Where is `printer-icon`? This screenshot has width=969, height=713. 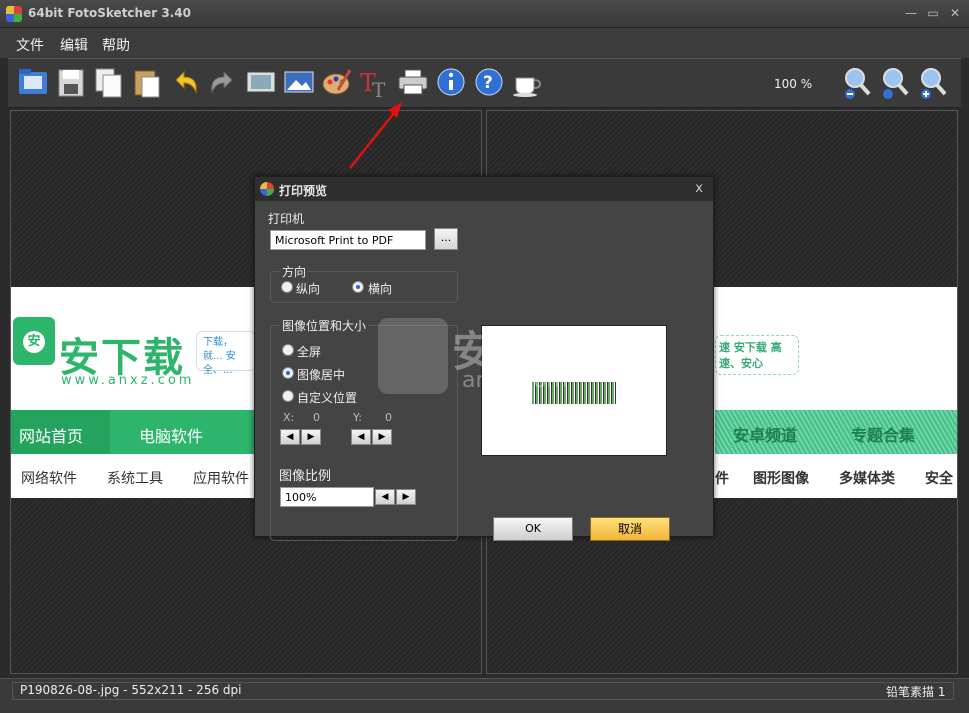 printer-icon is located at coordinates (413, 83).